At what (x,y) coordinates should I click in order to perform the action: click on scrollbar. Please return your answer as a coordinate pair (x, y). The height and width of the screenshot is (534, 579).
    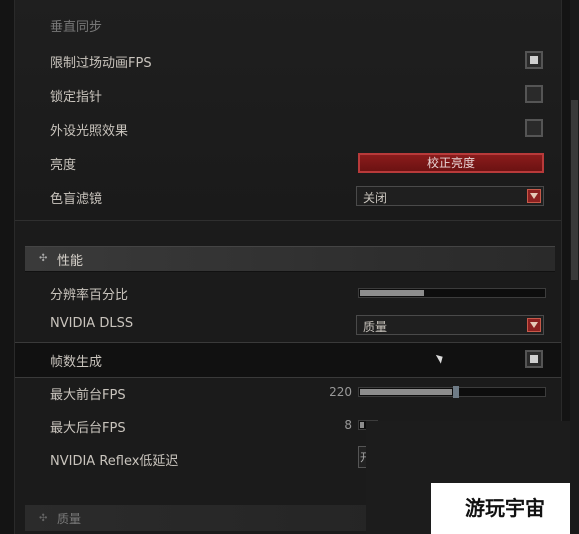
    Looking at the image, I should click on (574, 267).